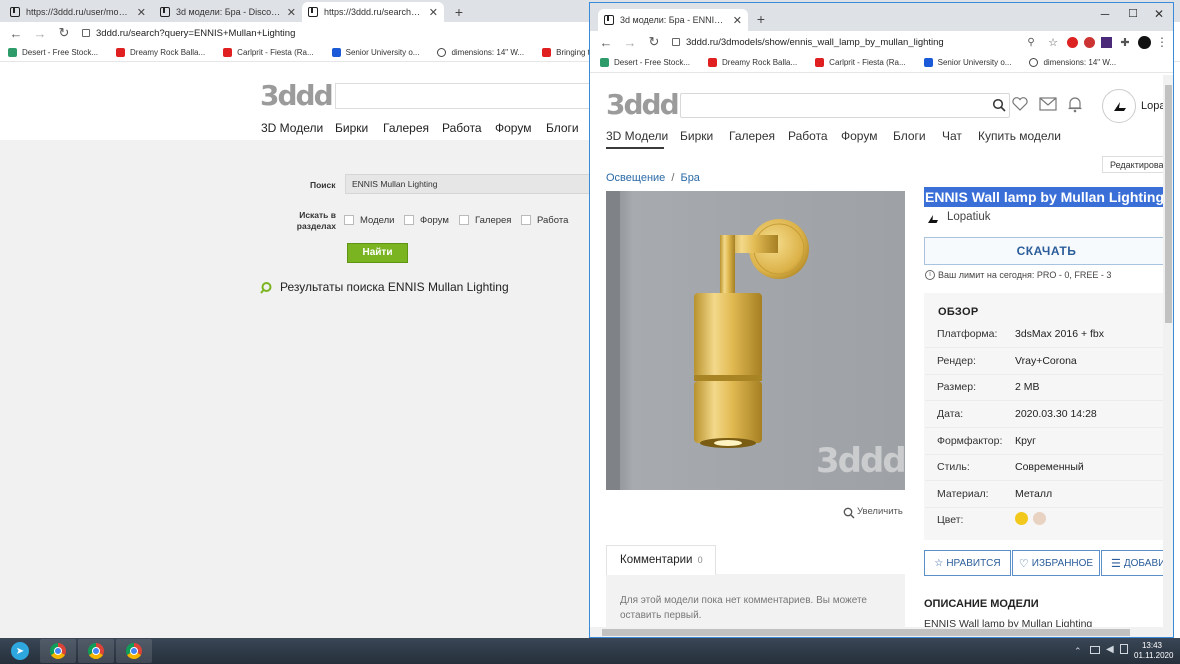 The width and height of the screenshot is (1180, 664). What do you see at coordinates (470, 184) in the screenshot?
I see `search-field: ENNIS Mullan Lighting` at bounding box center [470, 184].